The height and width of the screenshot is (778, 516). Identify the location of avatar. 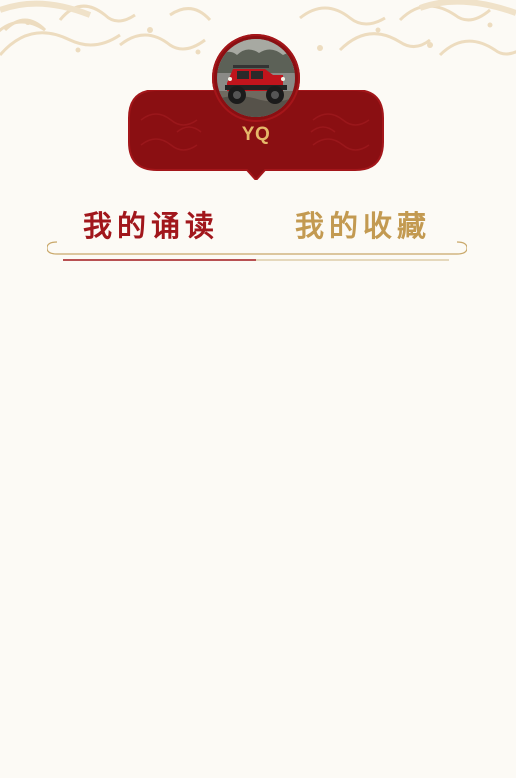
(256, 78).